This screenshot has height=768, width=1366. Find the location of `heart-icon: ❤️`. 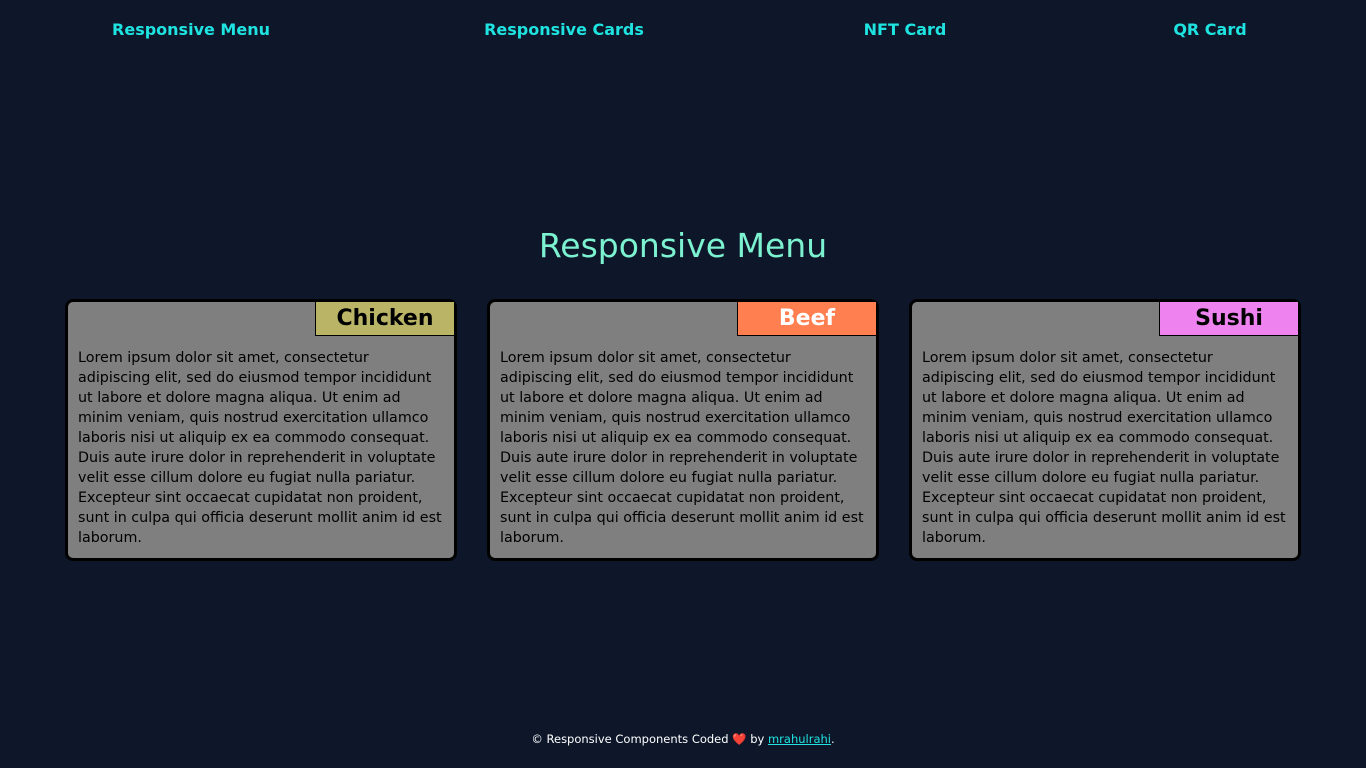

heart-icon: ❤️ is located at coordinates (739, 739).